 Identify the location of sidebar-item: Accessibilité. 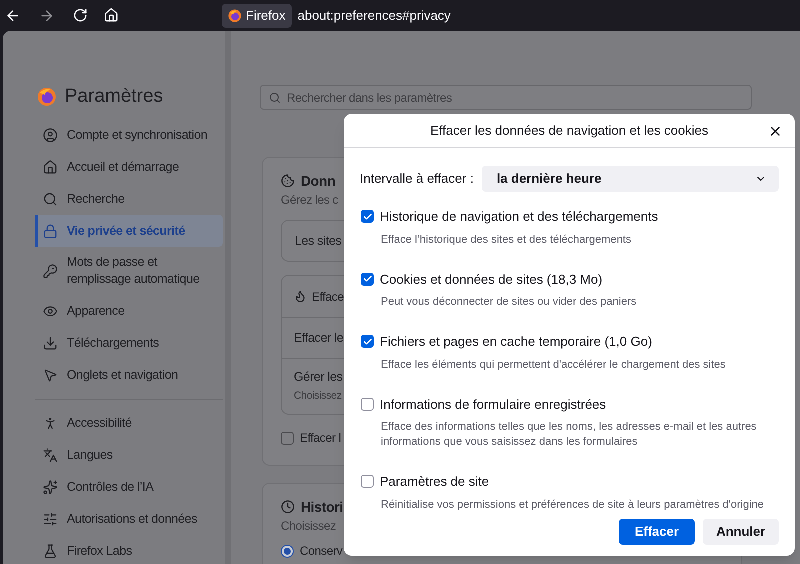
(129, 423).